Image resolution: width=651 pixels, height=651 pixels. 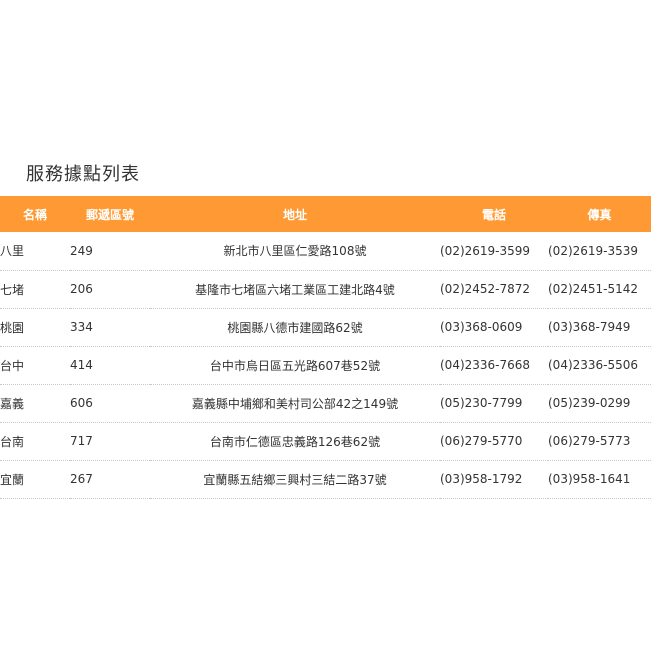 I want to click on table-header-row: 名稱 郵遞區號 地址 電話 傳真, so click(x=325, y=214).